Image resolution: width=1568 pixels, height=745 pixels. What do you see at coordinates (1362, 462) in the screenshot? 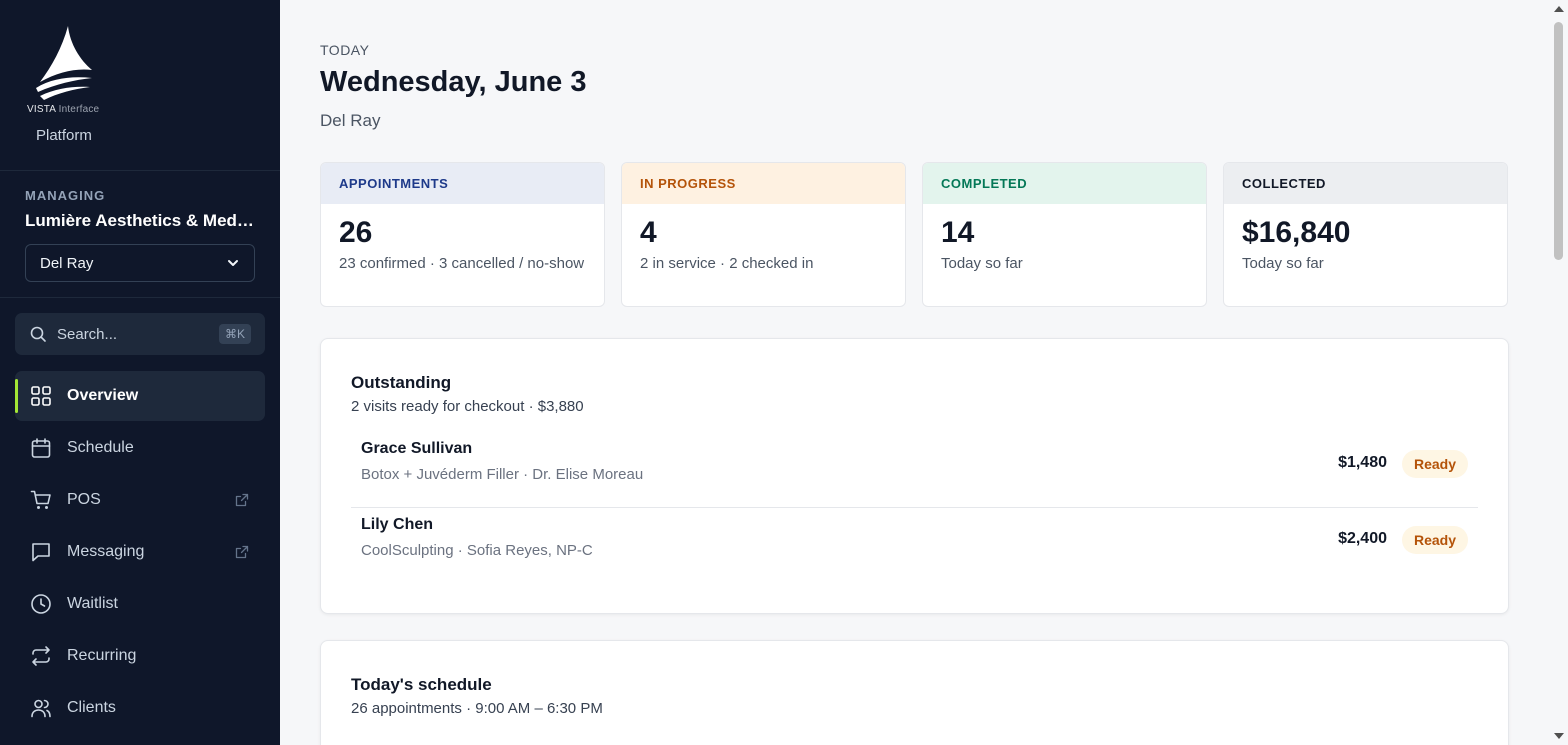
I see `visit-amount: $1,480` at bounding box center [1362, 462].